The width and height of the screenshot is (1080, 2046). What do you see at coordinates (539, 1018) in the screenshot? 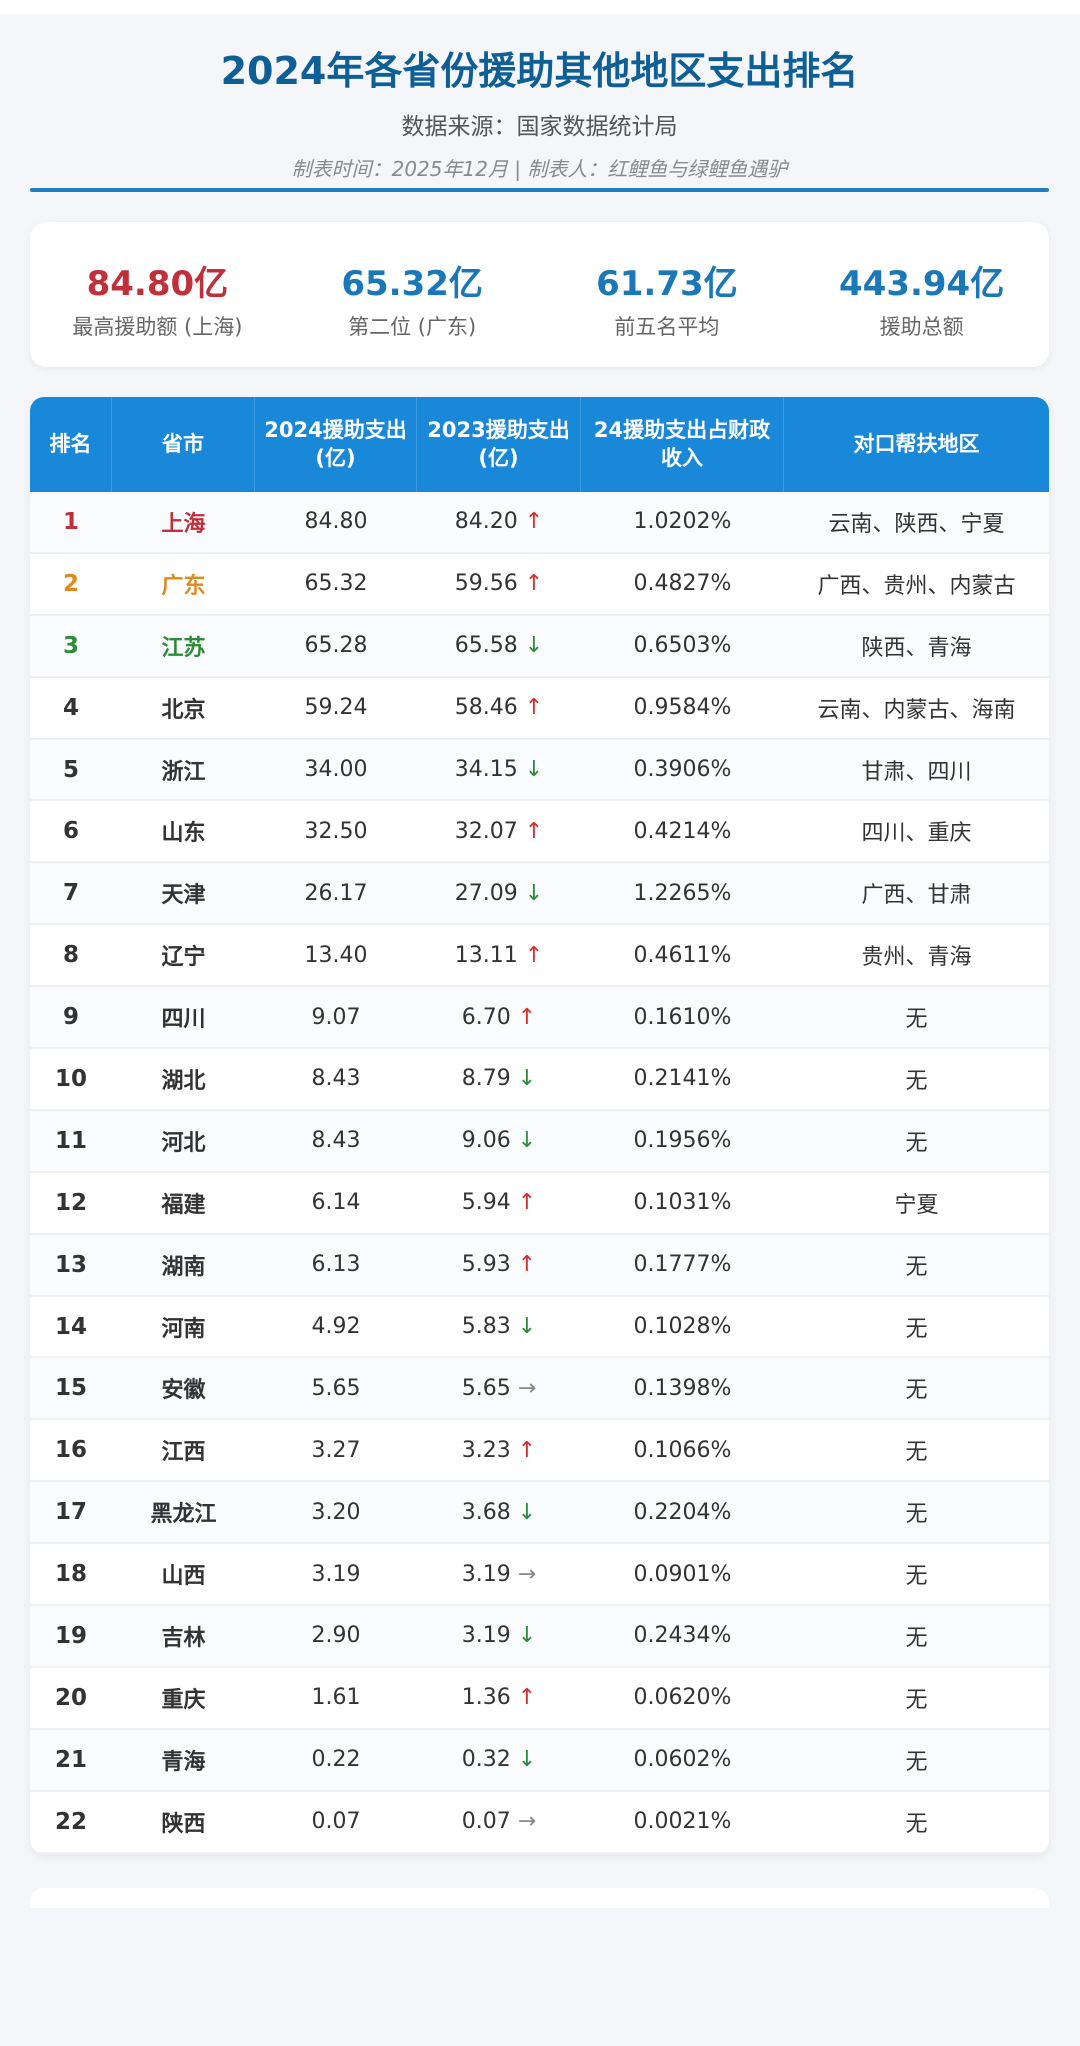
I see `table-row: 9 四川 9.07 6.70 ↑ 0.1610% 无` at bounding box center [539, 1018].